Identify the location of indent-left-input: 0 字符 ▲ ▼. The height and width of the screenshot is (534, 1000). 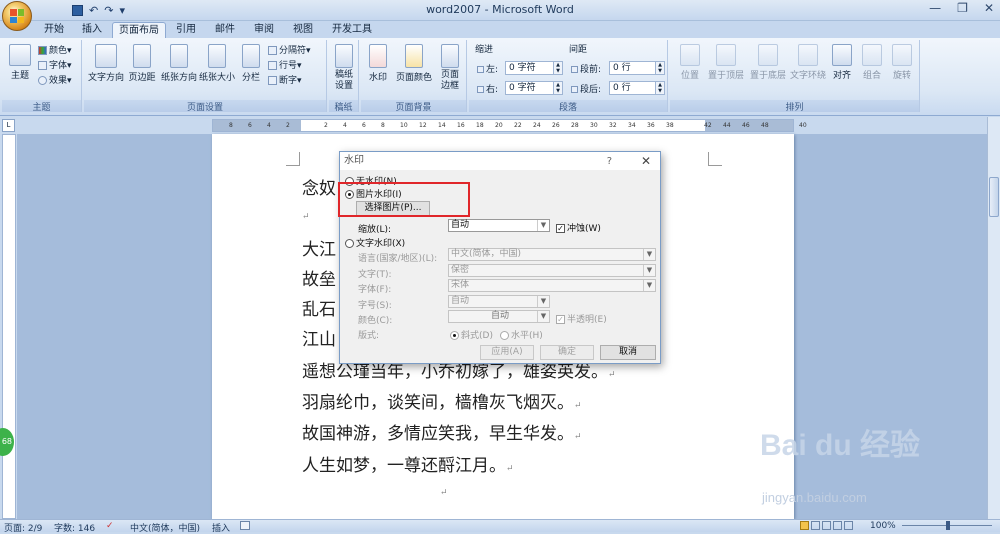
(534, 68).